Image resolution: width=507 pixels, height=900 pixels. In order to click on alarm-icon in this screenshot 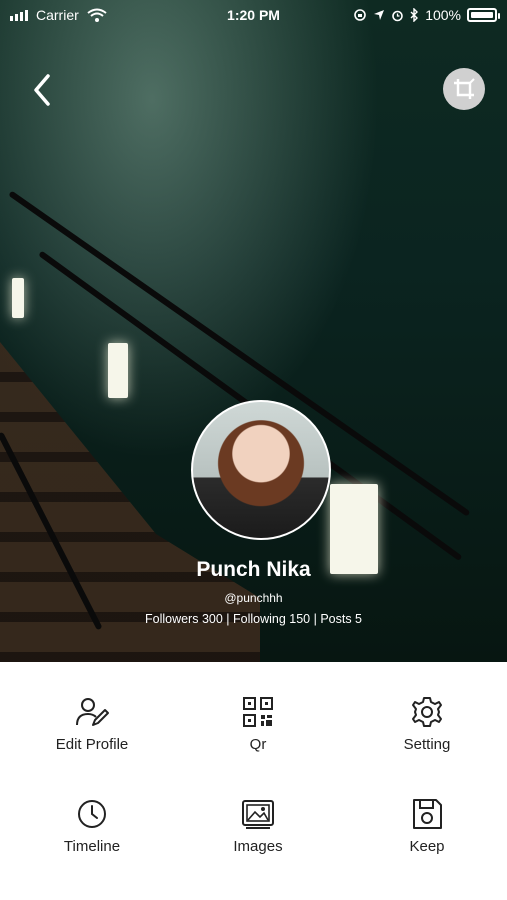, I will do `click(397, 15)`.